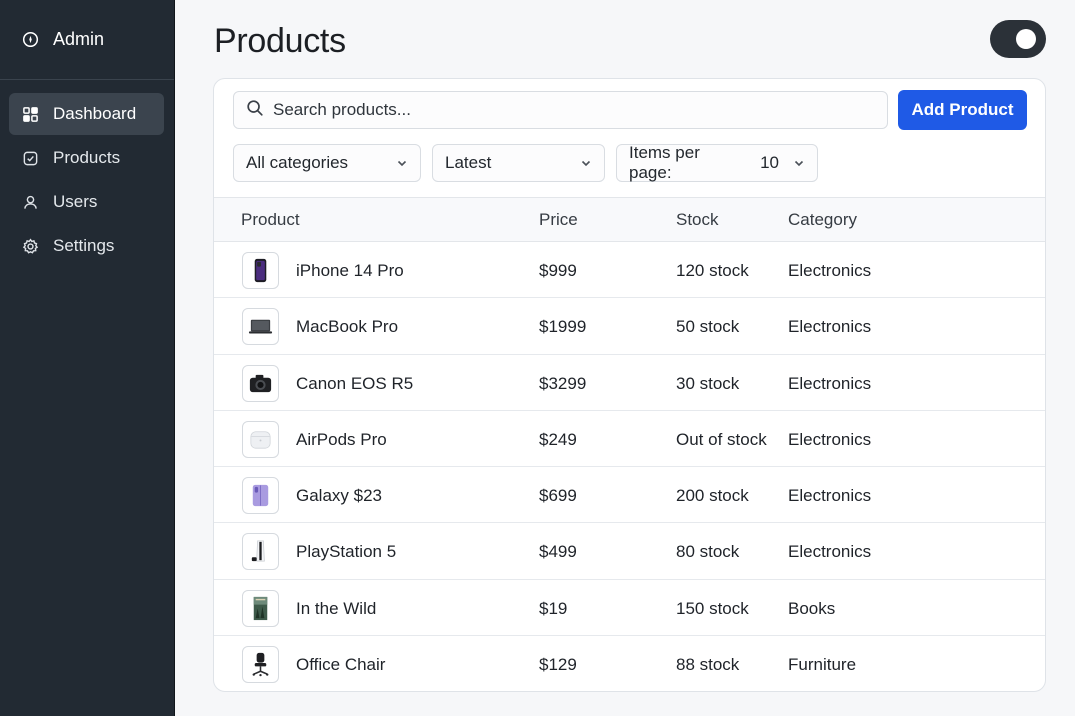  I want to click on sidebar-item-label: Dashboard, so click(95, 113).